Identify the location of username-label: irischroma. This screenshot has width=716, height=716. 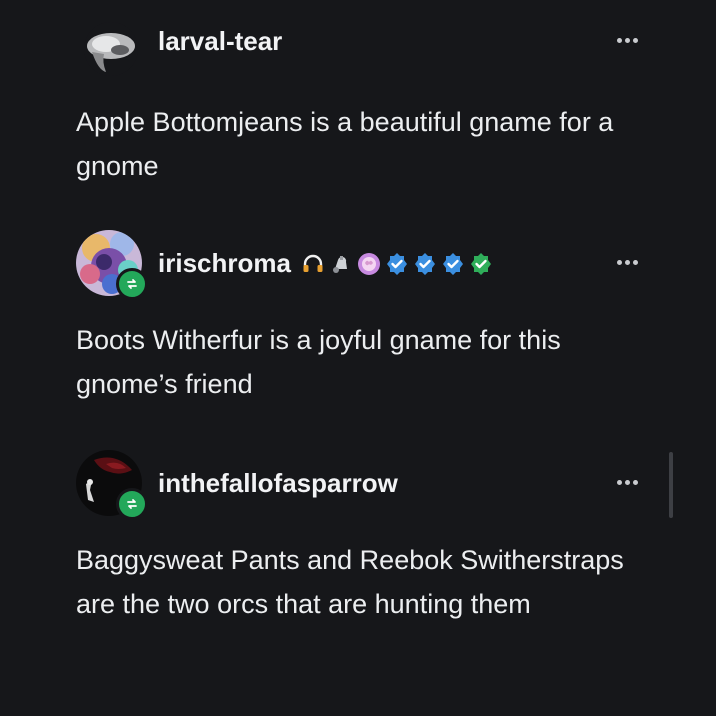
(224, 263).